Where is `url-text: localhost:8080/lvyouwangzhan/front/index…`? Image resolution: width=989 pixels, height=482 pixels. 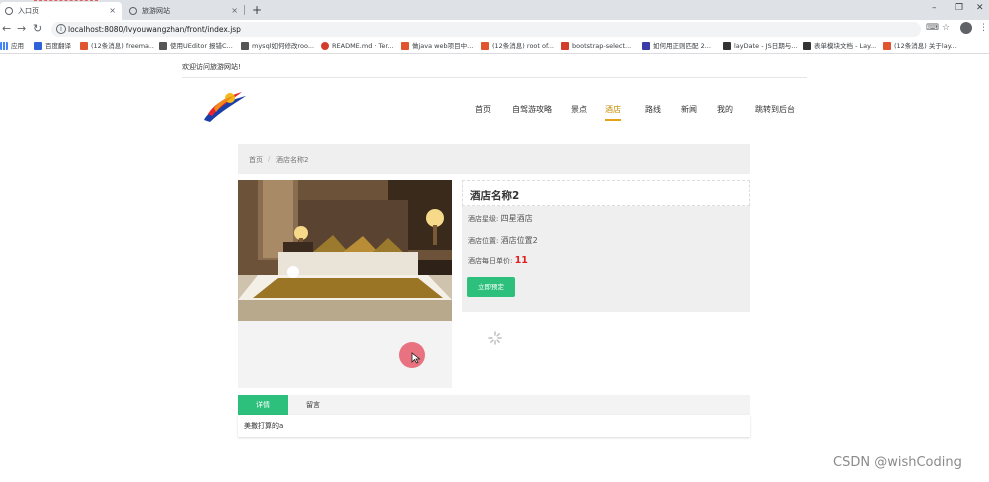
url-text: localhost:8080/lvyouwangzhan/front/index… is located at coordinates (154, 29).